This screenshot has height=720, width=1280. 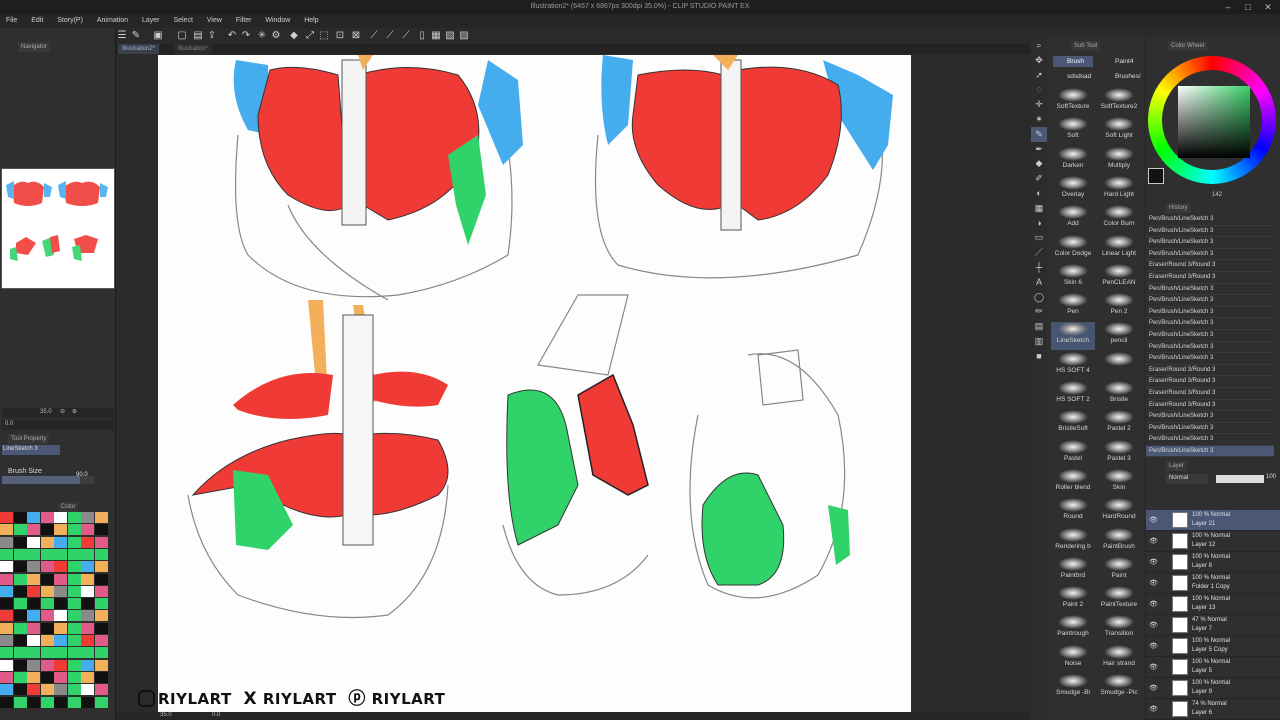 What do you see at coordinates (1119, 424) in the screenshot?
I see `brush-item: Pastel 2` at bounding box center [1119, 424].